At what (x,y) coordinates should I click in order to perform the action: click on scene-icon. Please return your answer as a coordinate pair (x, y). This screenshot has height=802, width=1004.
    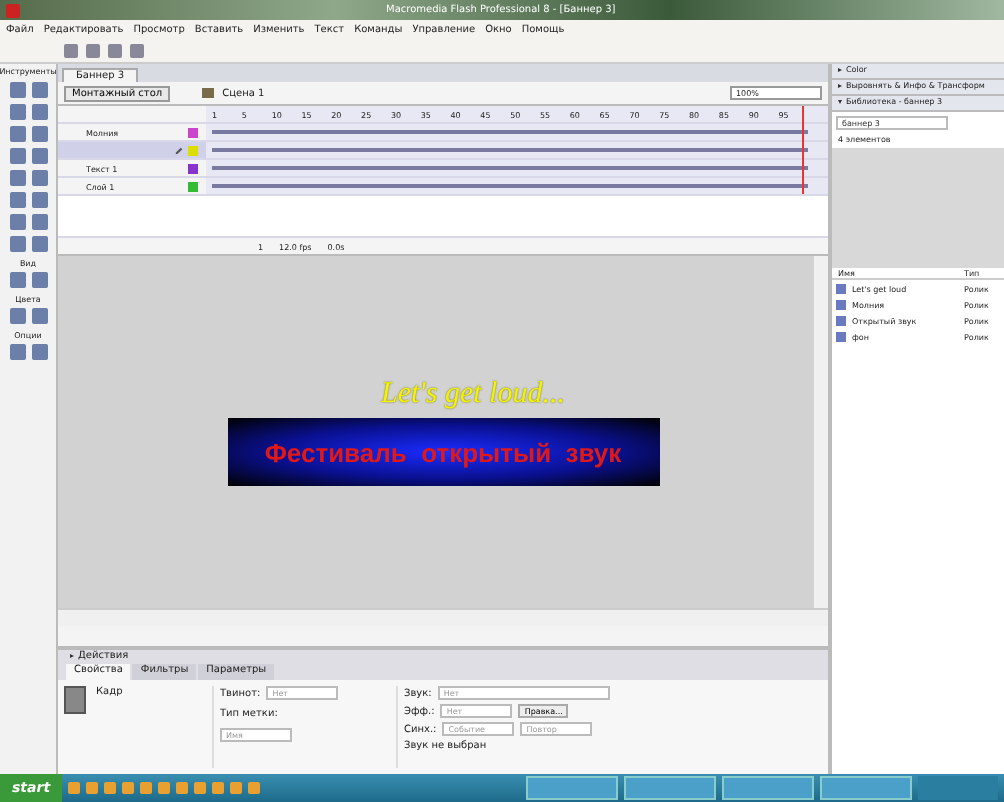
    Looking at the image, I should click on (208, 93).